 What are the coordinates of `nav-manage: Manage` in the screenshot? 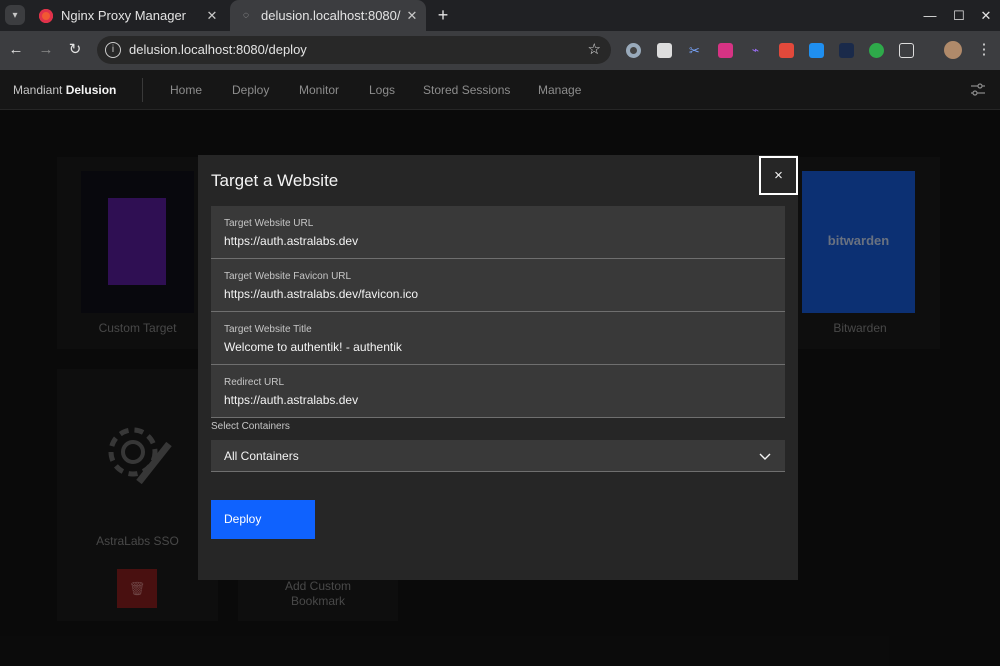 It's located at (559, 90).